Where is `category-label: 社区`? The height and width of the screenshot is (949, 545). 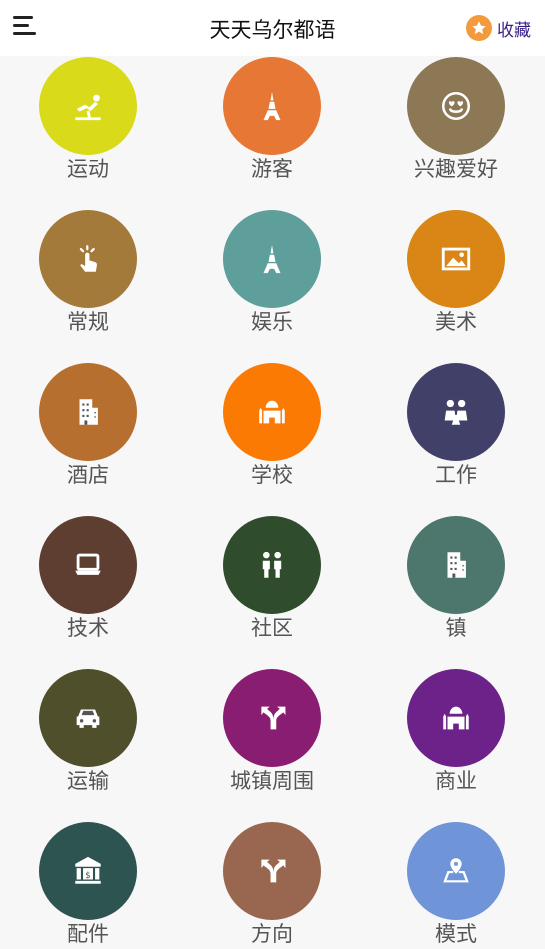
category-label: 社区 is located at coordinates (272, 628).